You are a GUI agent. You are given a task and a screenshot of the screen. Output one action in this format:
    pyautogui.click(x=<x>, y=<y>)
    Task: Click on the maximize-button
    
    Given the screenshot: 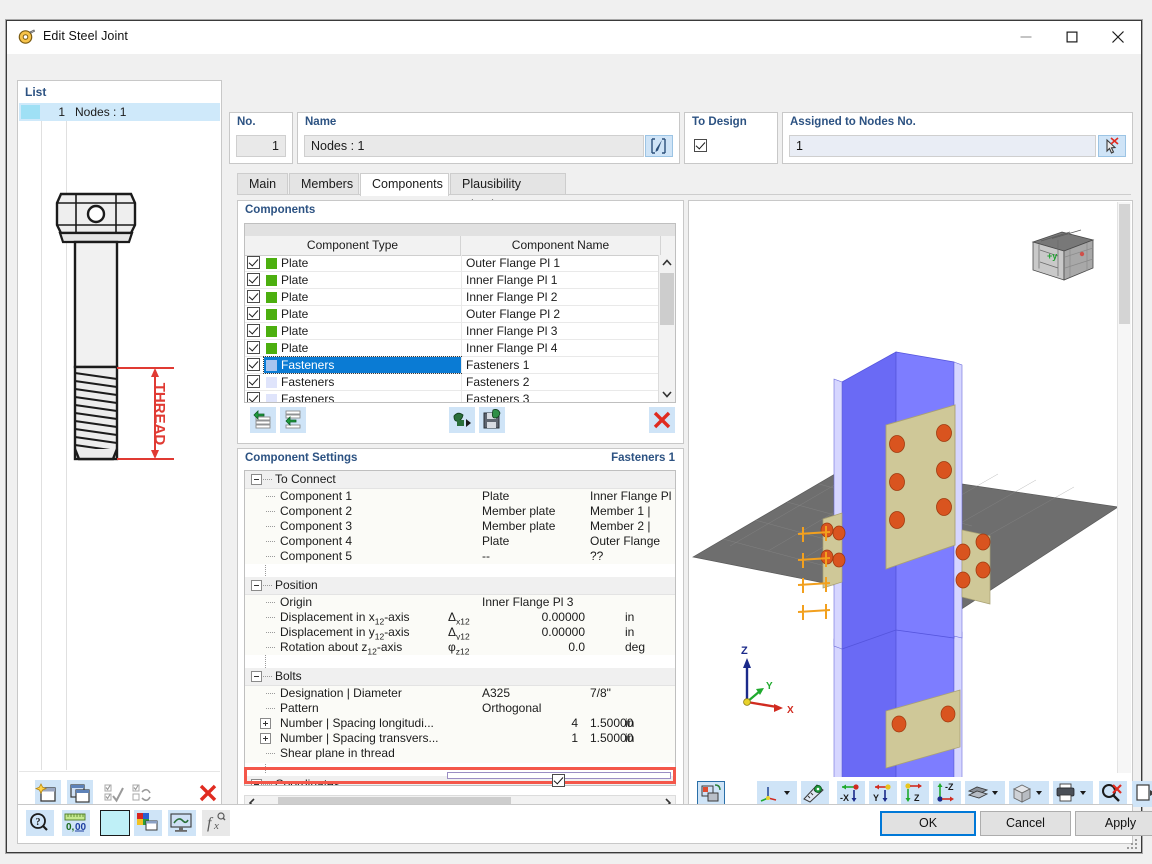 What is the action you would take?
    pyautogui.click(x=1072, y=37)
    